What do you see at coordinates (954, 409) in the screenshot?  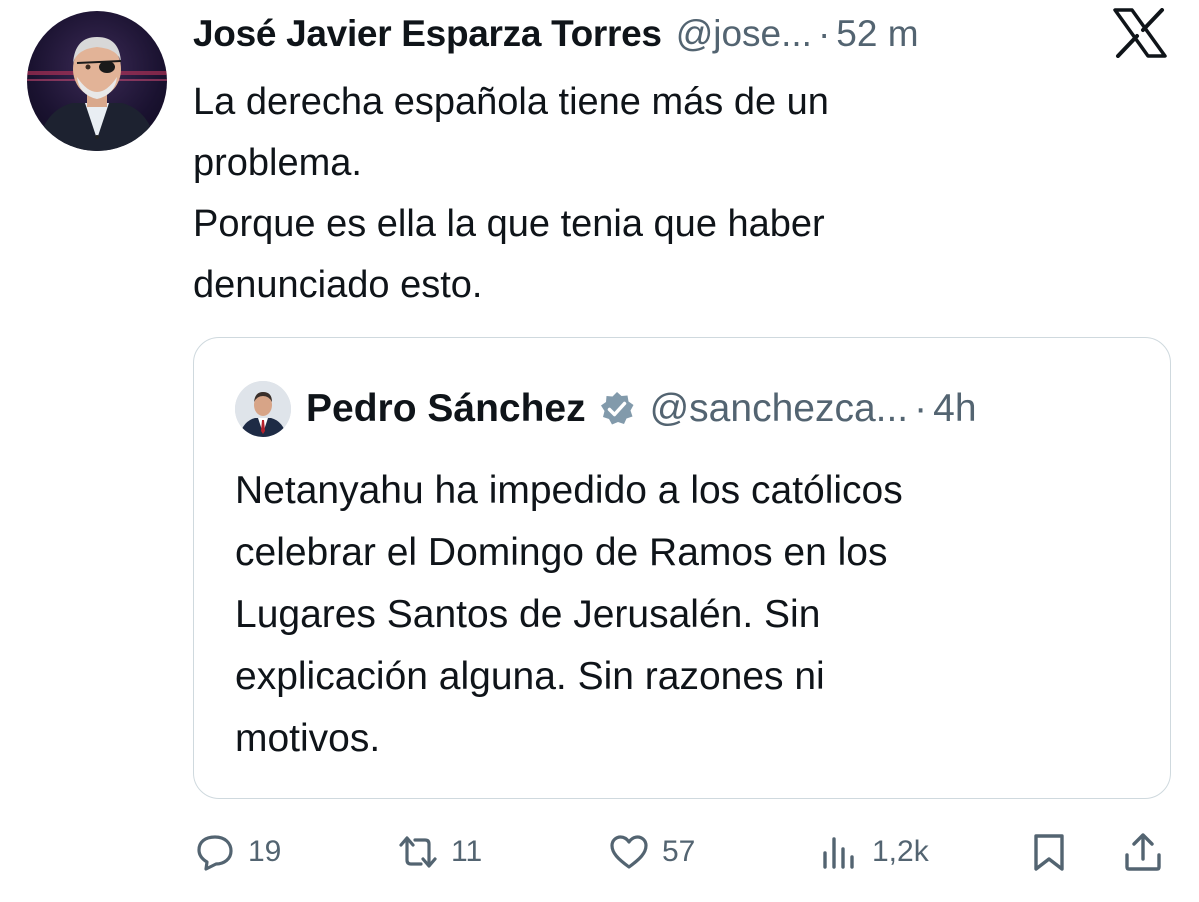 I see `quoted-tweet-timestamp: 4h` at bounding box center [954, 409].